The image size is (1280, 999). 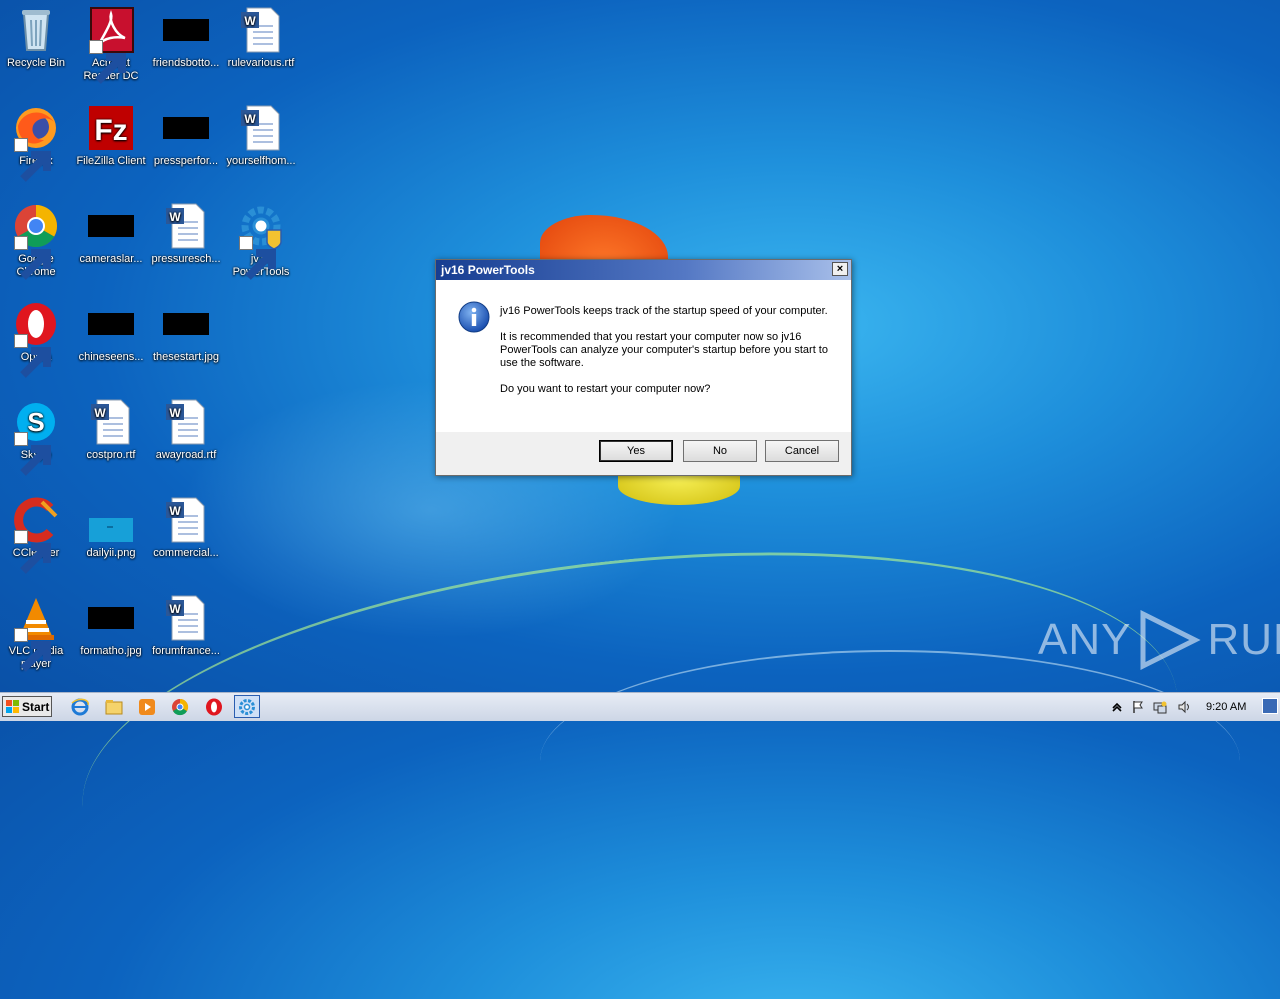 What do you see at coordinates (36, 30) in the screenshot?
I see `recycle-bin-icon` at bounding box center [36, 30].